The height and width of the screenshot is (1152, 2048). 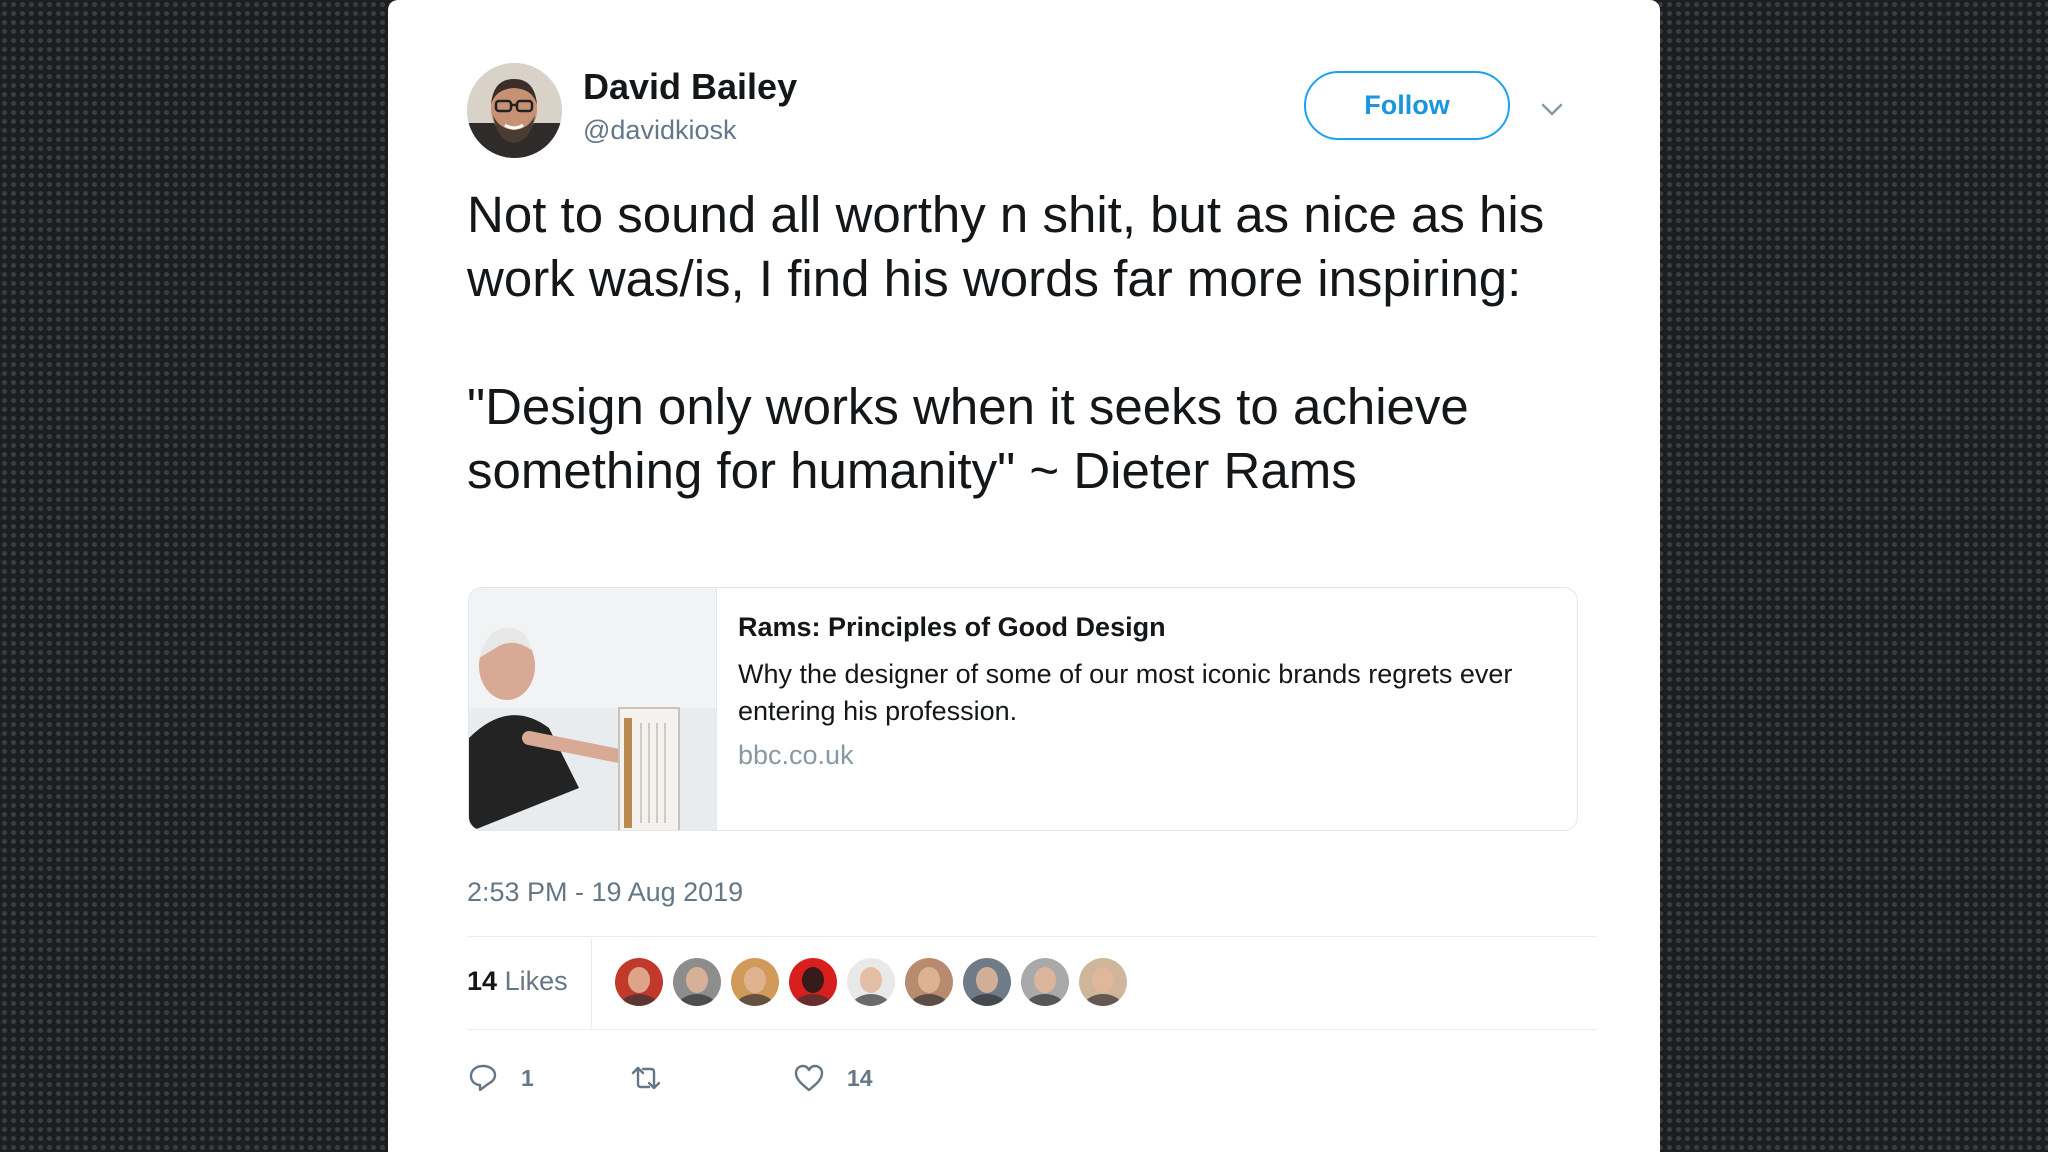 I want to click on retweet-icon, so click(x=646, y=1078).